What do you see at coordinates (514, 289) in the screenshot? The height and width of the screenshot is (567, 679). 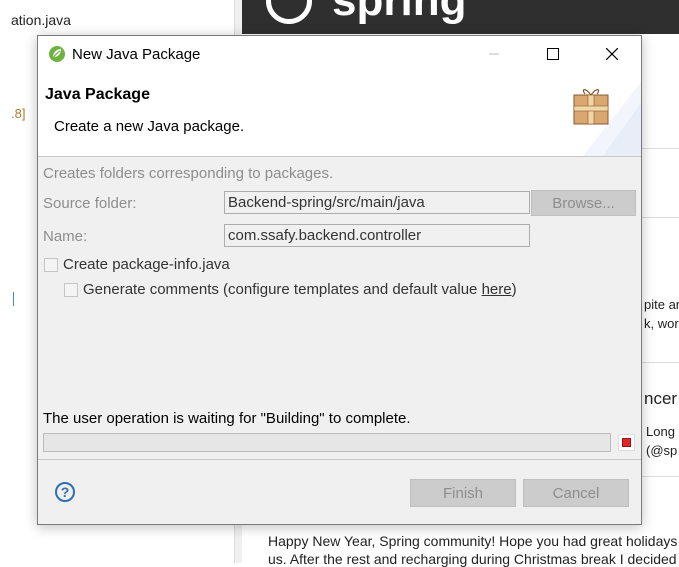 I see `generate-comments-suffix: )` at bounding box center [514, 289].